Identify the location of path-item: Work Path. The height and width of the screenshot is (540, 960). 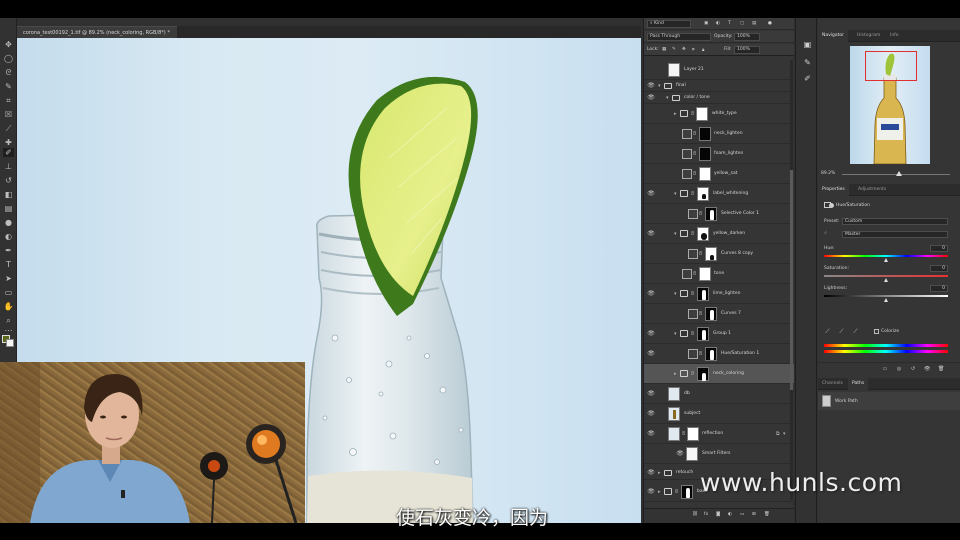
(889, 401).